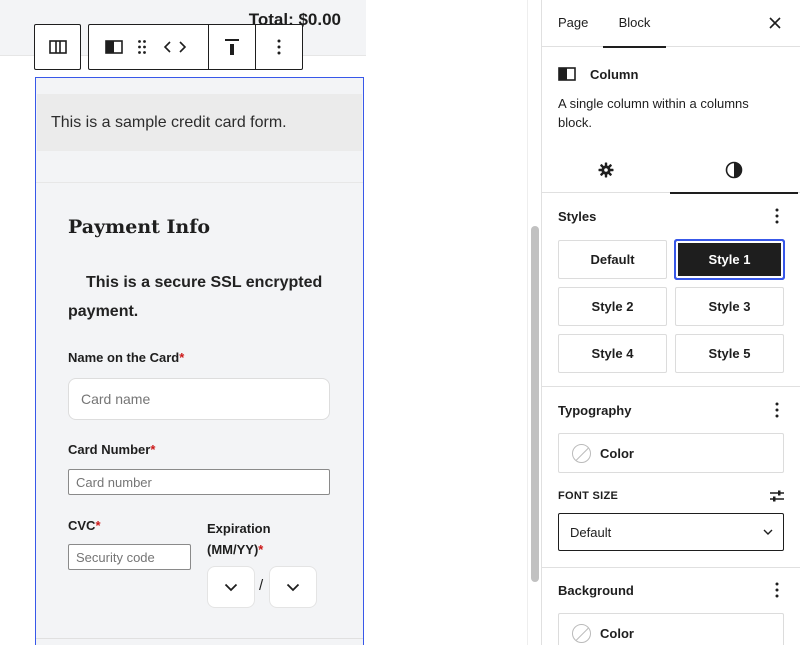 Image resolution: width=800 pixels, height=645 pixels. What do you see at coordinates (199, 482) in the screenshot?
I see `card-number-input` at bounding box center [199, 482].